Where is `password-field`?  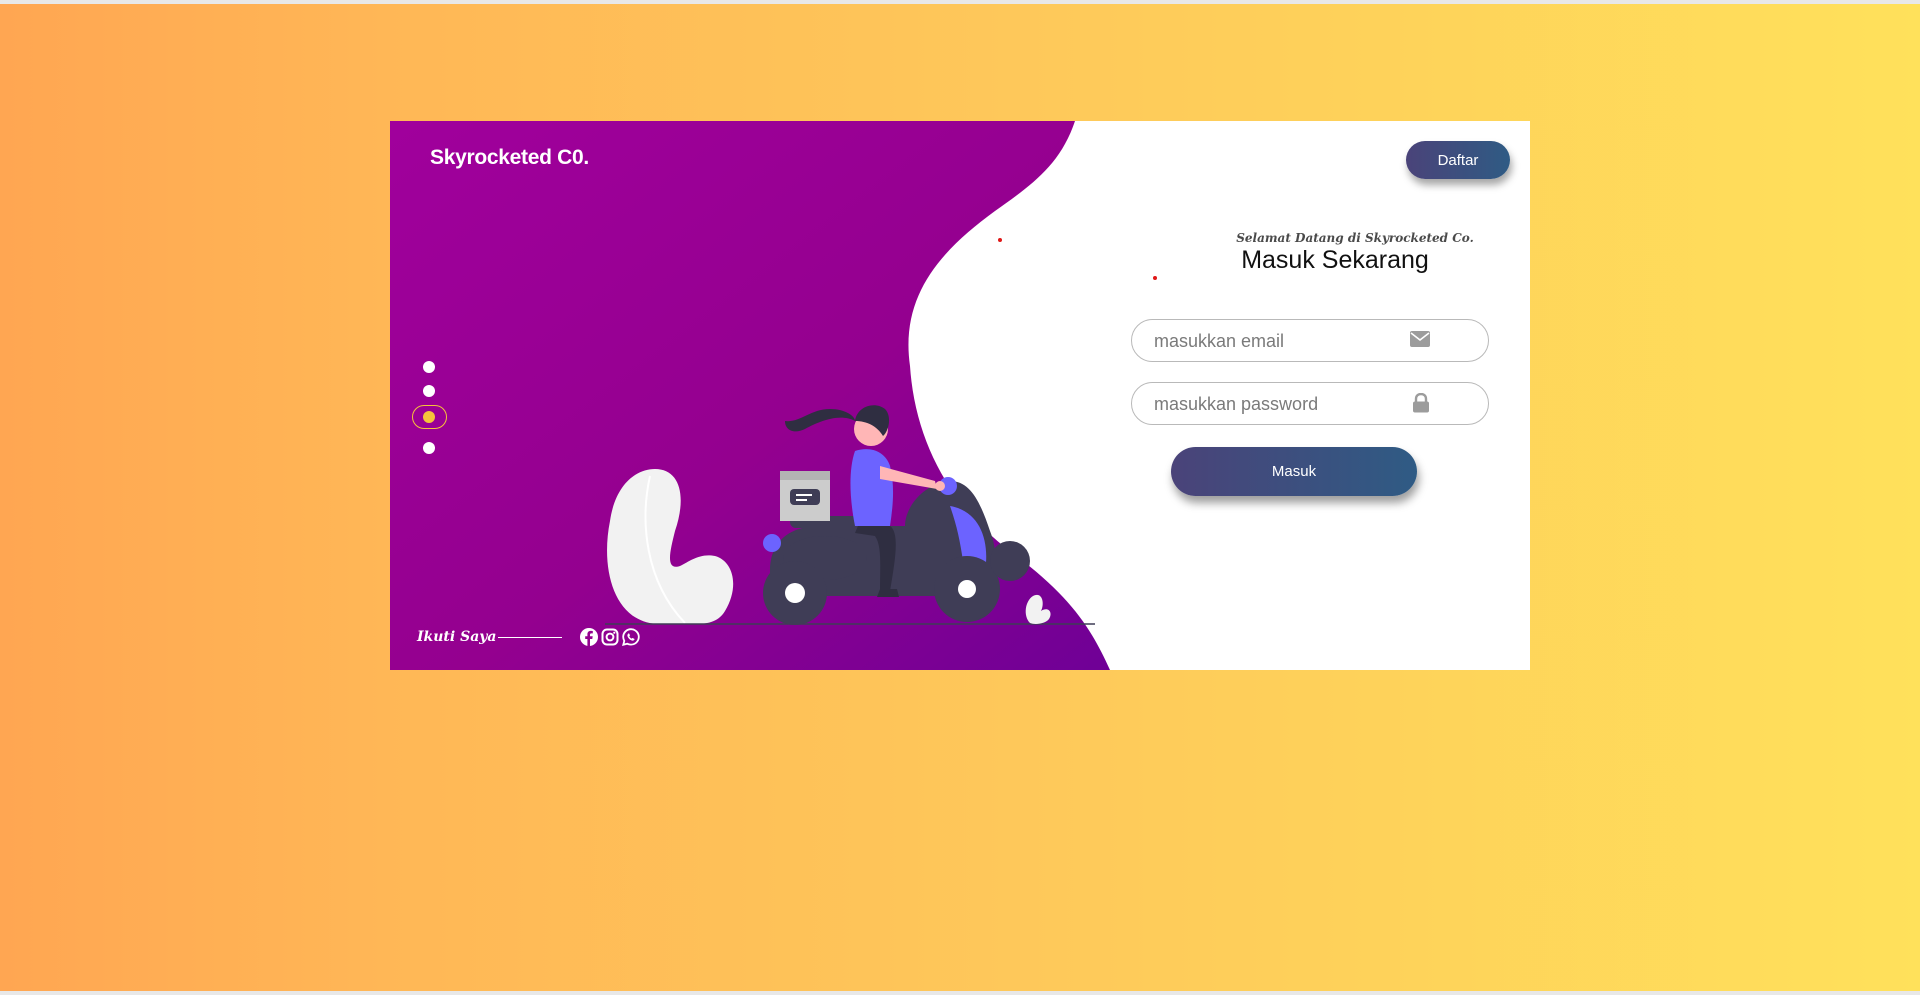 password-field is located at coordinates (1310, 404).